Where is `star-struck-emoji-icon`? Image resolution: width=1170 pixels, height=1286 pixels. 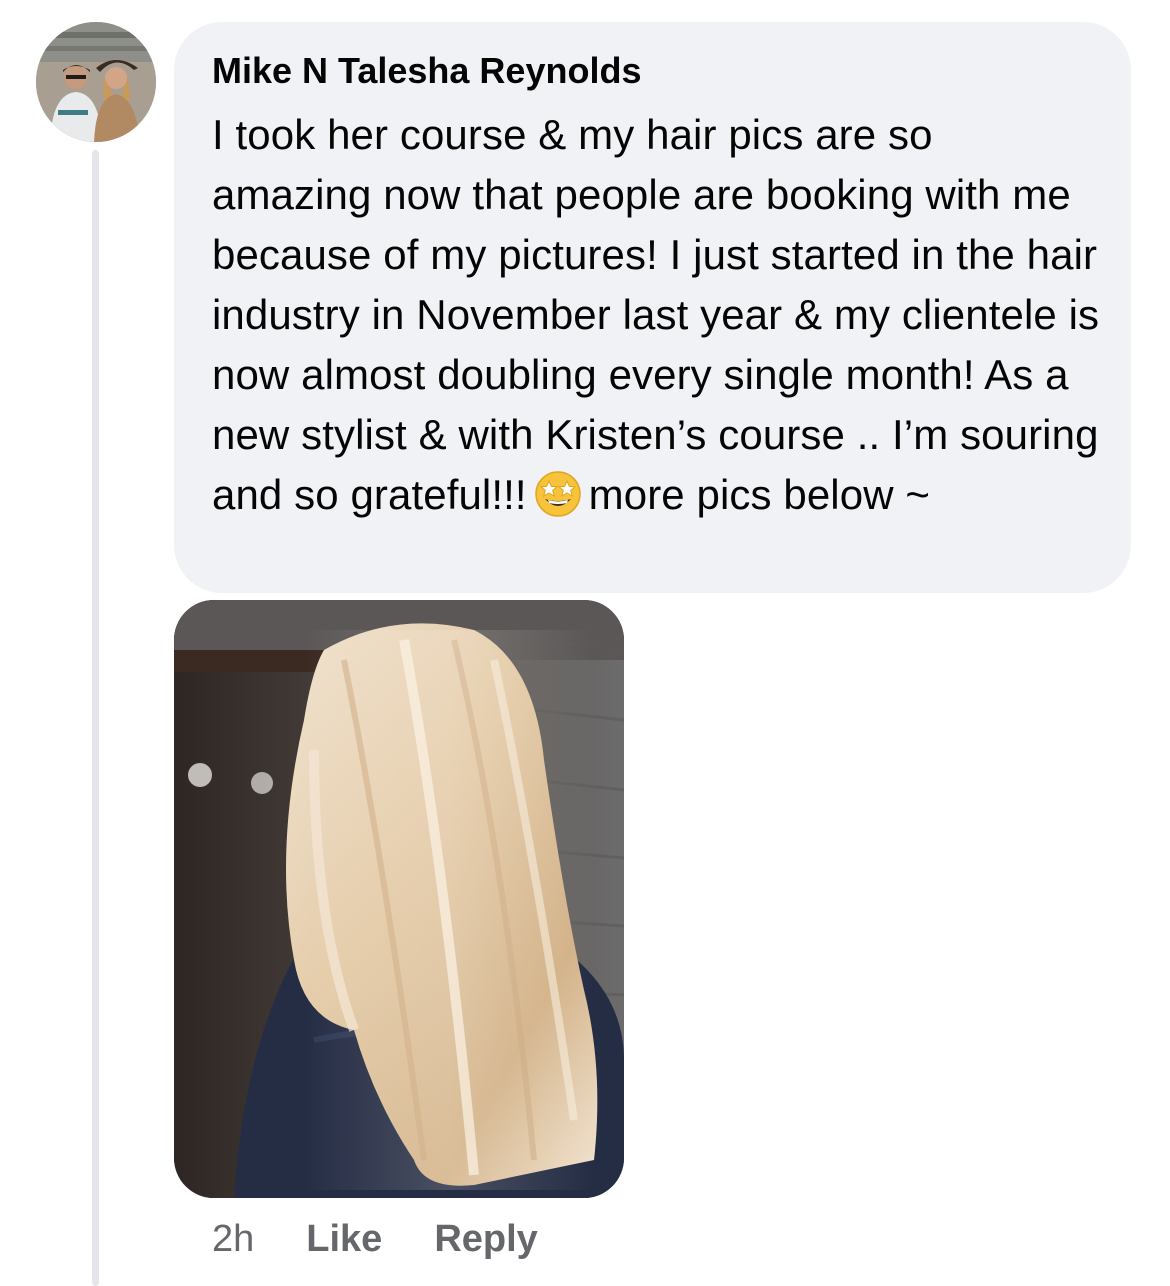 star-struck-emoji-icon is located at coordinates (558, 494).